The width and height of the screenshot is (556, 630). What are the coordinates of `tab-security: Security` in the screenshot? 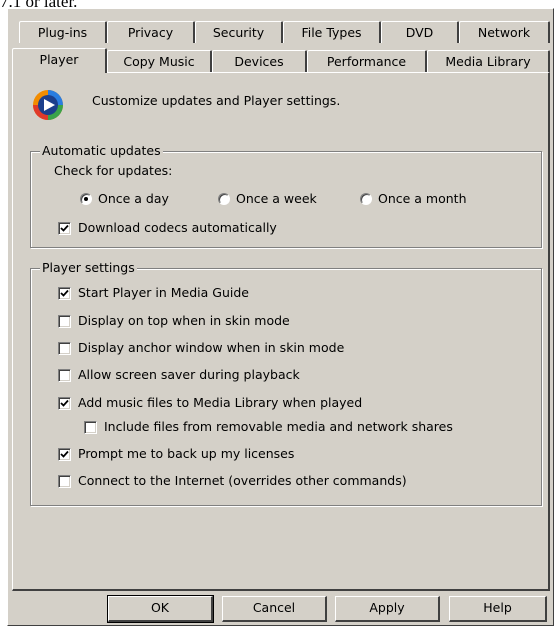 It's located at (239, 32).